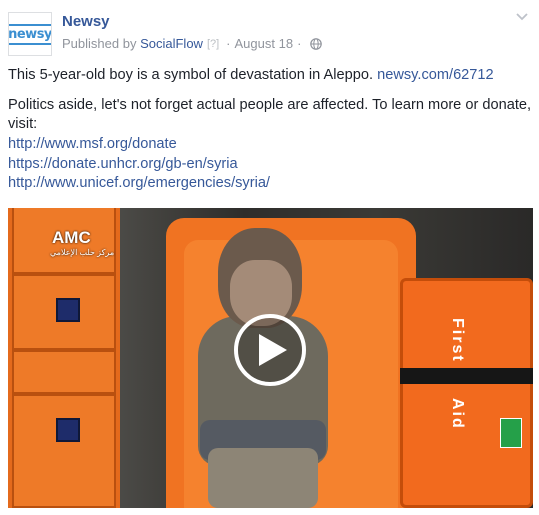 The width and height of the screenshot is (539, 515). I want to click on unhcr-donate-link: https://donate.unhcr.org/gb-en/syria, so click(139, 165).